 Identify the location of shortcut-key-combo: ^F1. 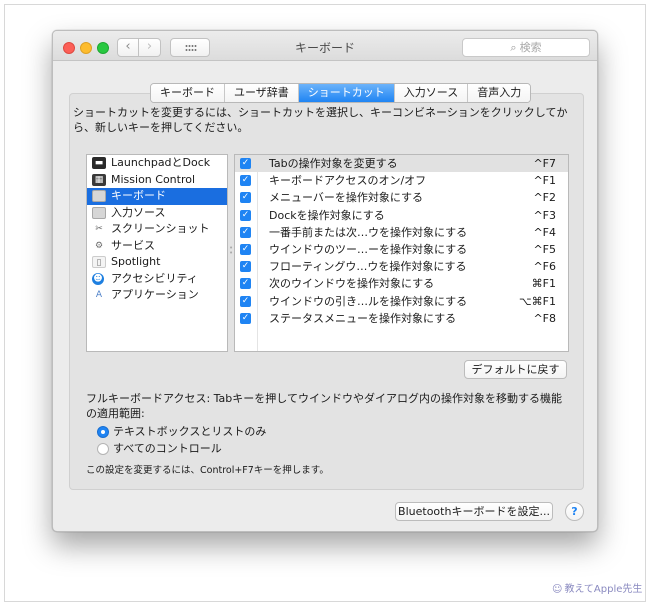
(544, 180).